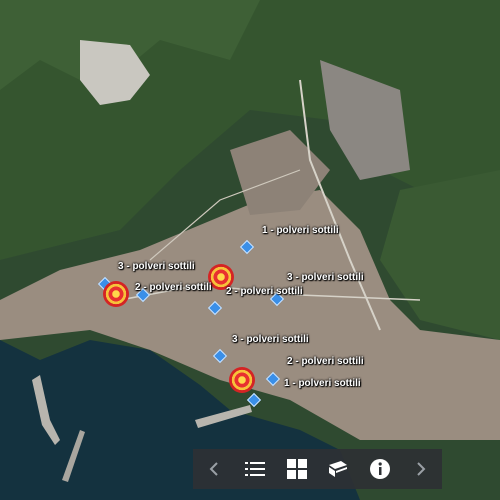 The image size is (500, 500). What do you see at coordinates (214, 469) in the screenshot?
I see `prev-arrow-icon` at bounding box center [214, 469].